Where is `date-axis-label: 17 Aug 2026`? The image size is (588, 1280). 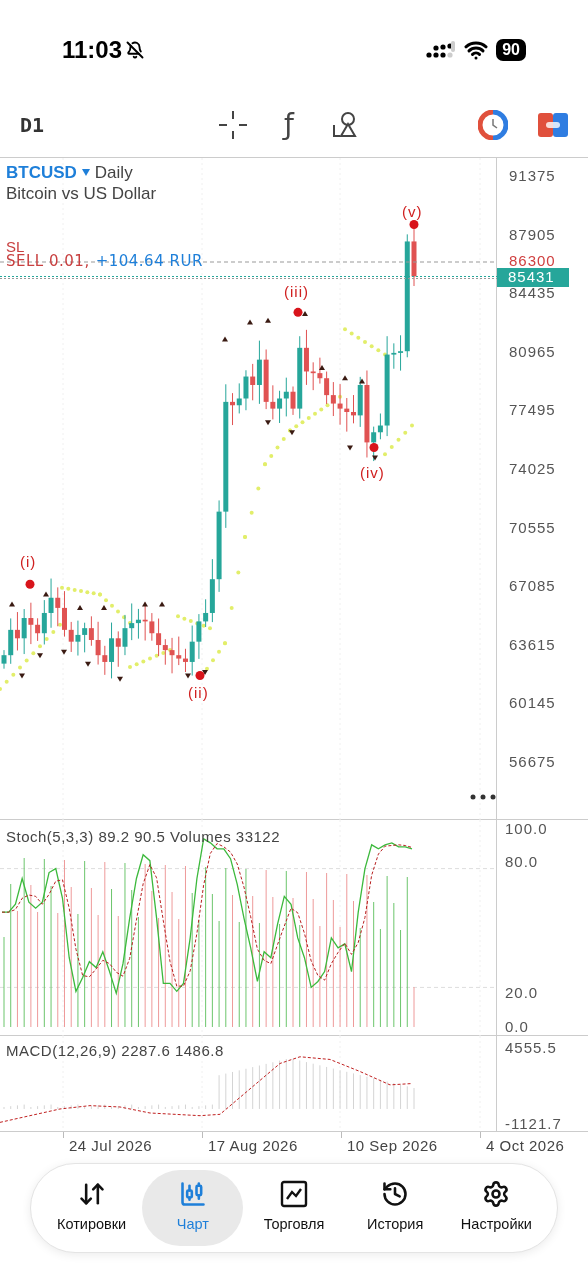 date-axis-label: 17 Aug 2026 is located at coordinates (253, 1146).